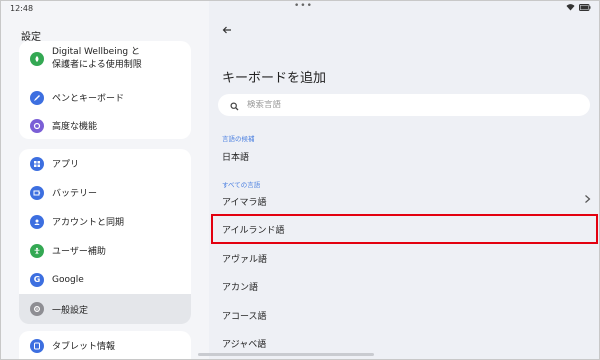 Image resolution: width=600 pixels, height=360 pixels. What do you see at coordinates (22, 8) in the screenshot?
I see `status-time: 12:48` at bounding box center [22, 8].